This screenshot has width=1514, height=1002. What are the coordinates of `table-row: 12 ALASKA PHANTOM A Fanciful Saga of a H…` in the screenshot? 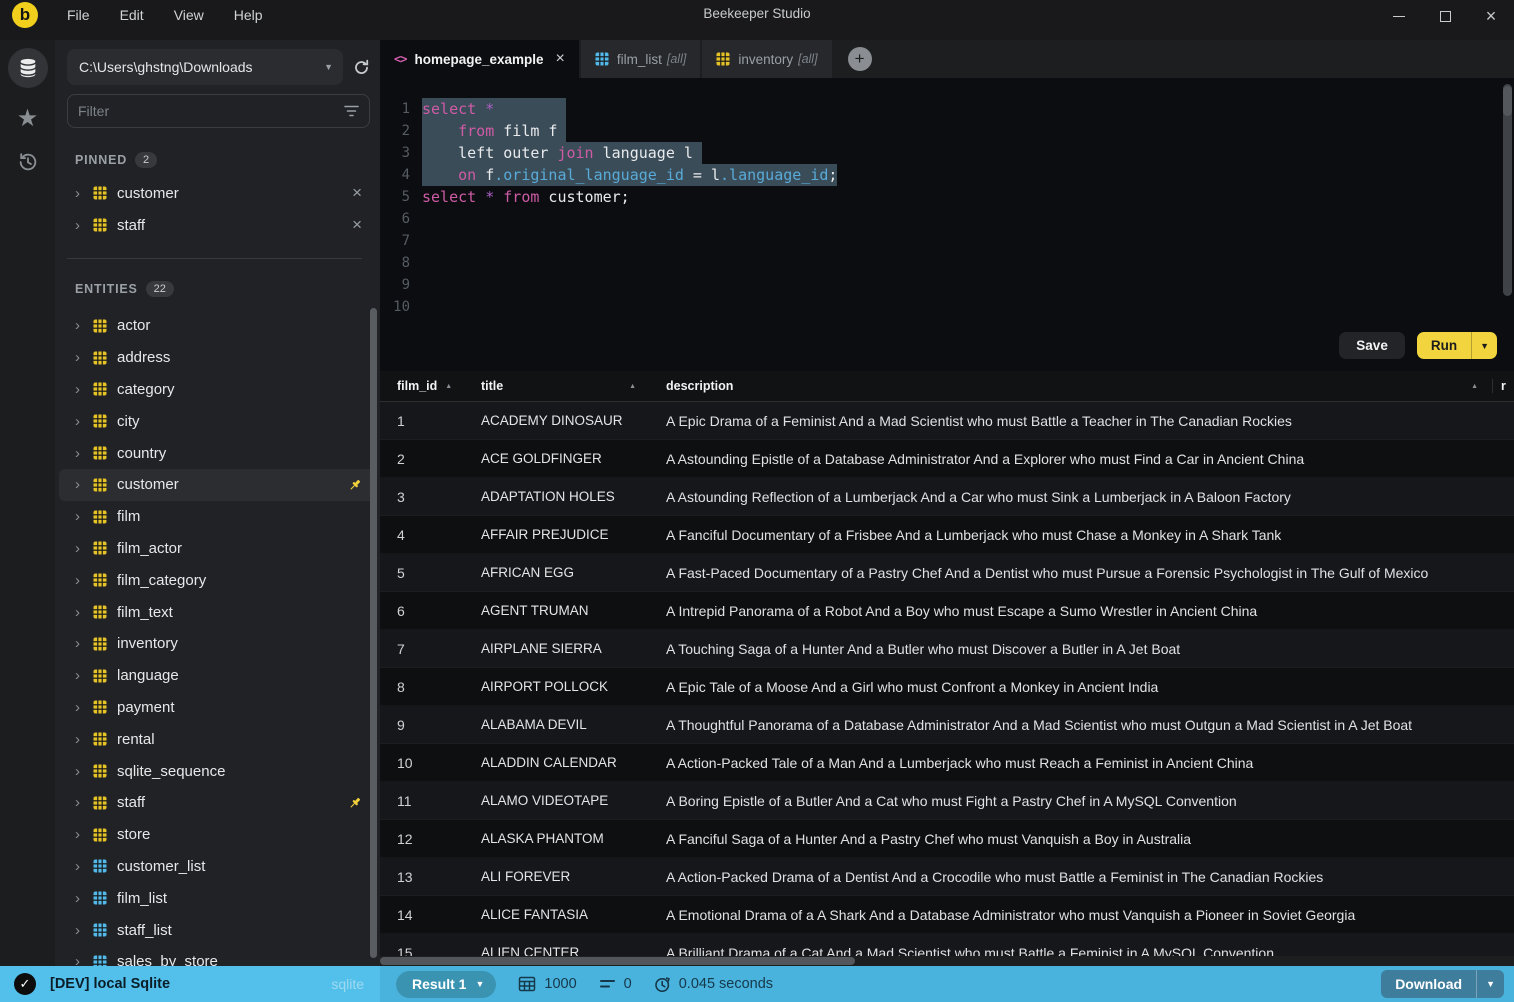 It's located at (947, 839).